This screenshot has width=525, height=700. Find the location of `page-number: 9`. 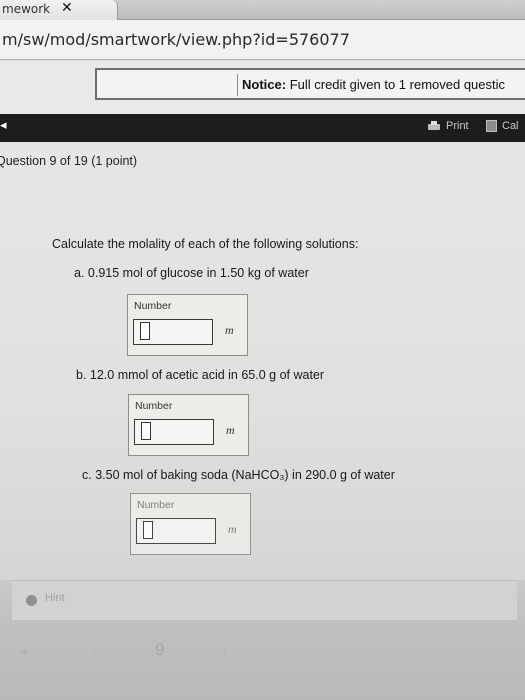

page-number: 9 is located at coordinates (160, 649).